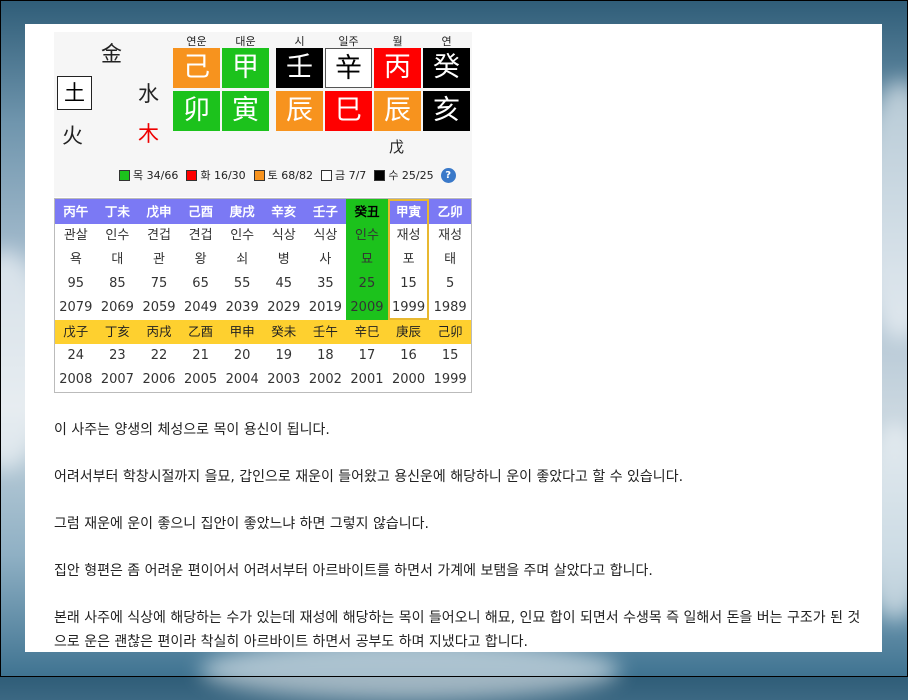 The image size is (908, 700). I want to click on yeonun-age-cell: 23, so click(117, 355).